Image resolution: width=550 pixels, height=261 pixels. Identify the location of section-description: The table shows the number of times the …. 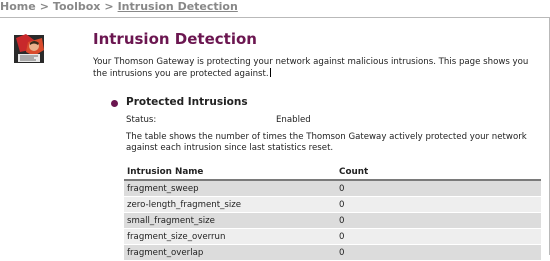
(326, 142).